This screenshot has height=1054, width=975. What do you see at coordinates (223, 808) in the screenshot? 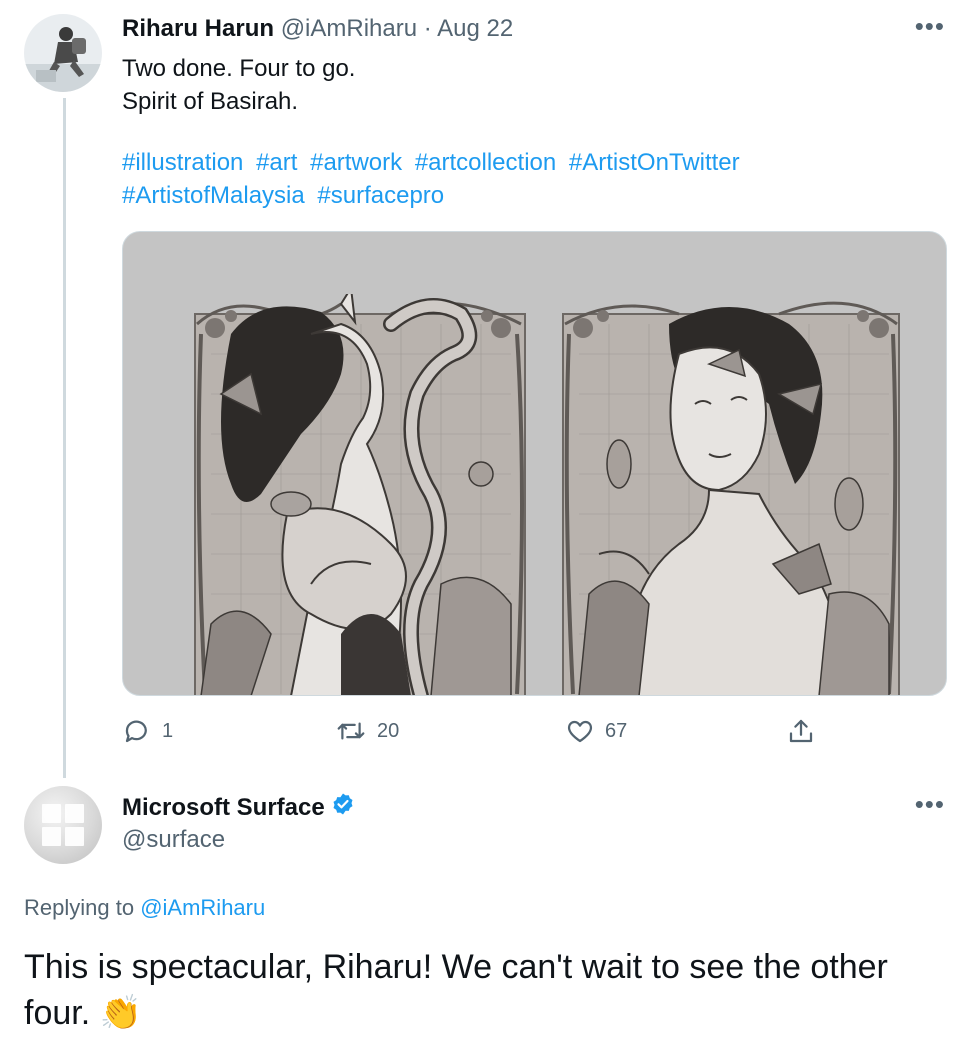
I see `tweet2-author-name: Microsoft Surface` at bounding box center [223, 808].